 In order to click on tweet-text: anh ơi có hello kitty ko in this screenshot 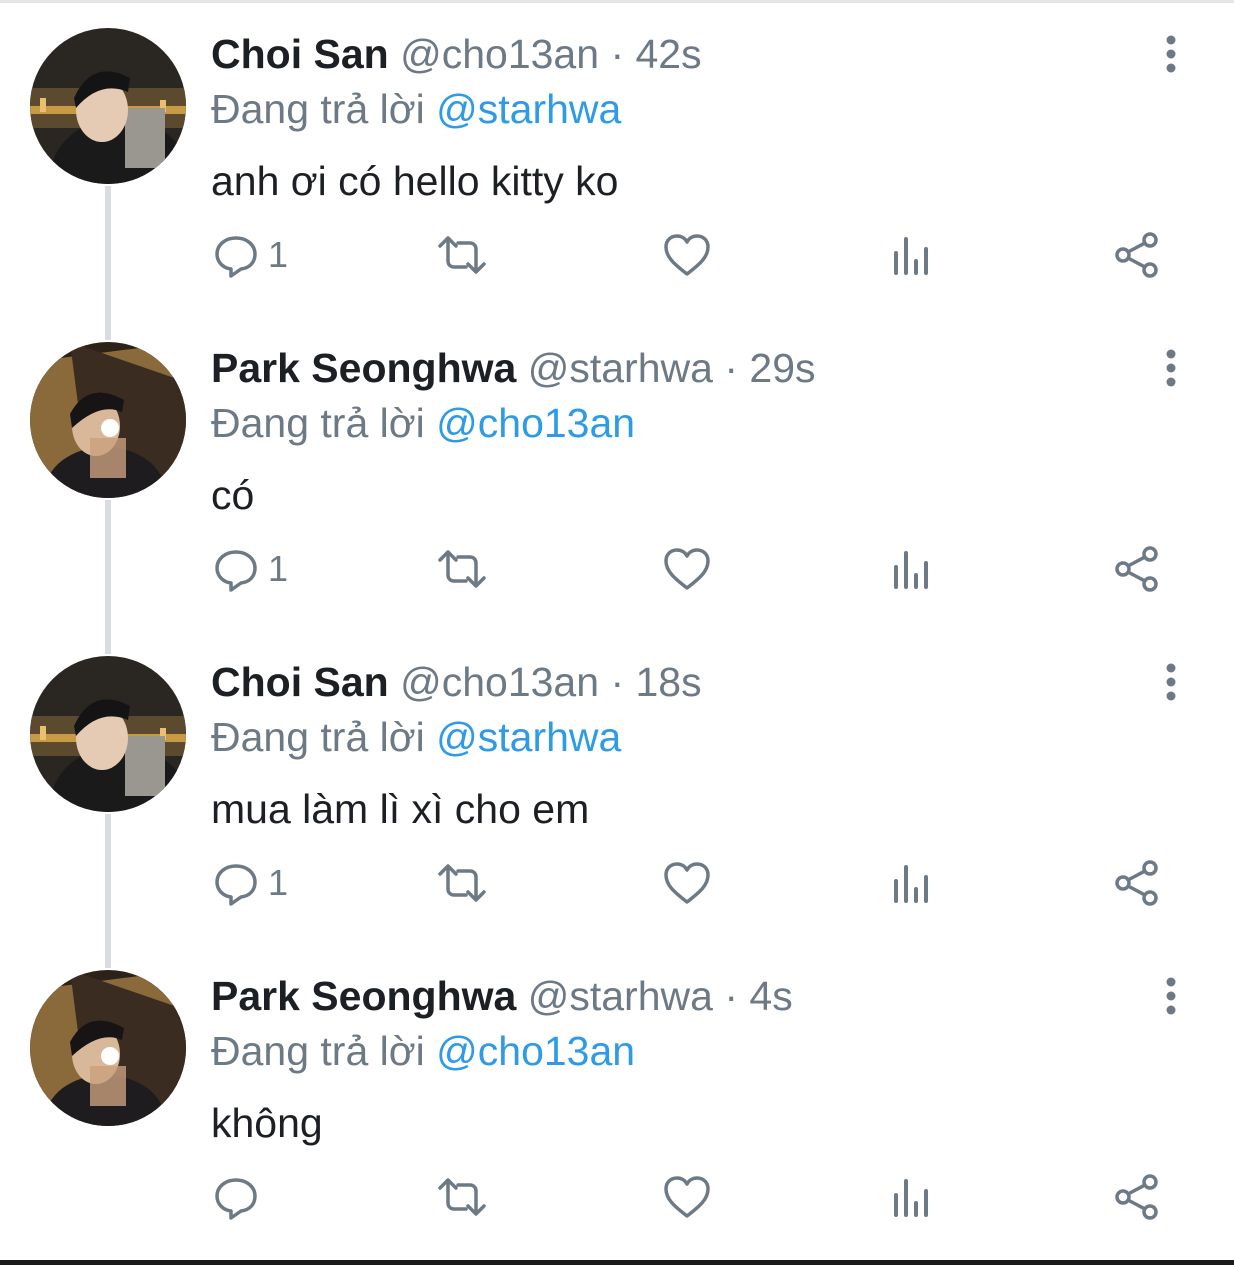, I will do `click(415, 181)`.